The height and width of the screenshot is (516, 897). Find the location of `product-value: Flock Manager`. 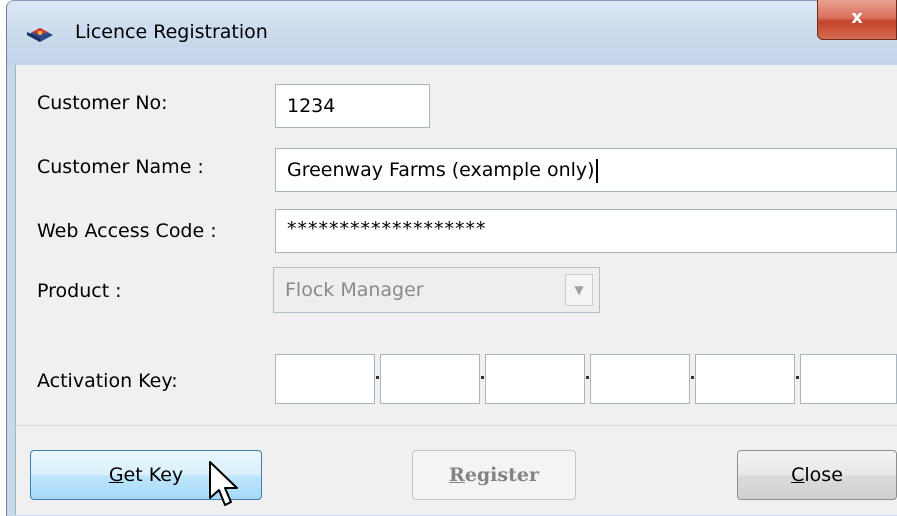

product-value: Flock Manager is located at coordinates (354, 290).